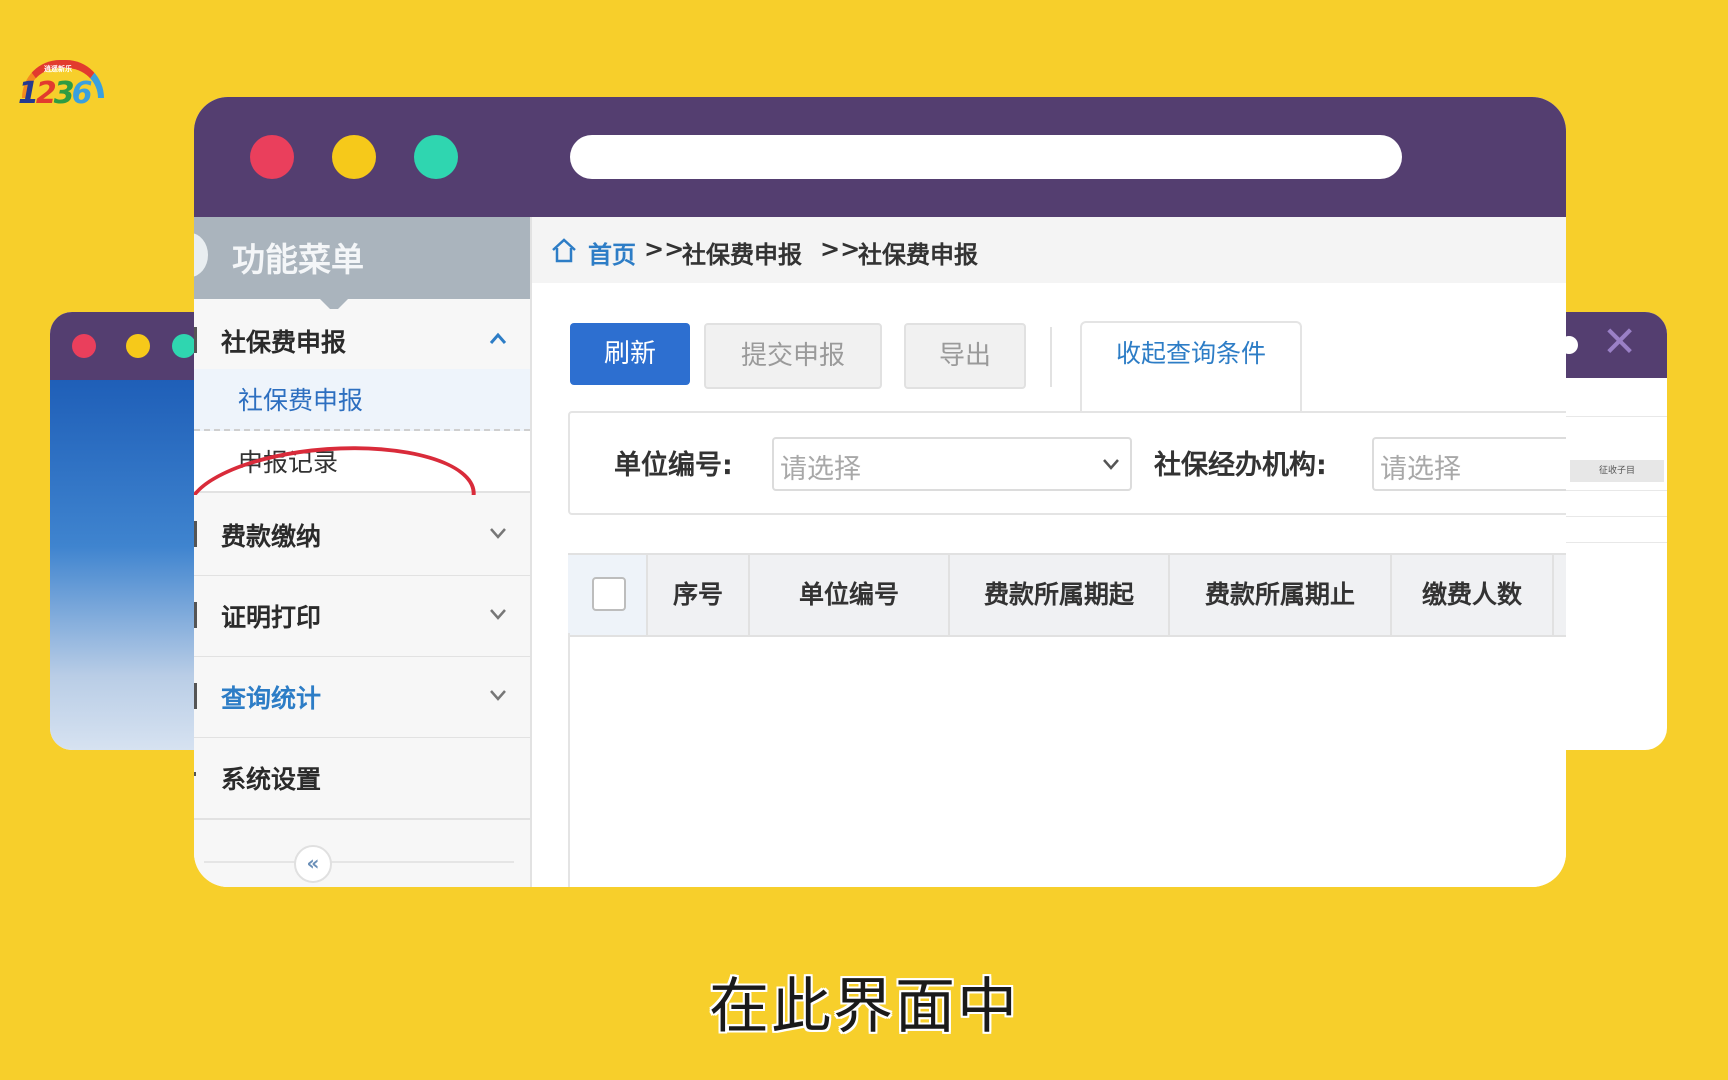  Describe the element at coordinates (742, 252) in the screenshot. I see `breadcrumb-level1: 社保费申报` at that location.